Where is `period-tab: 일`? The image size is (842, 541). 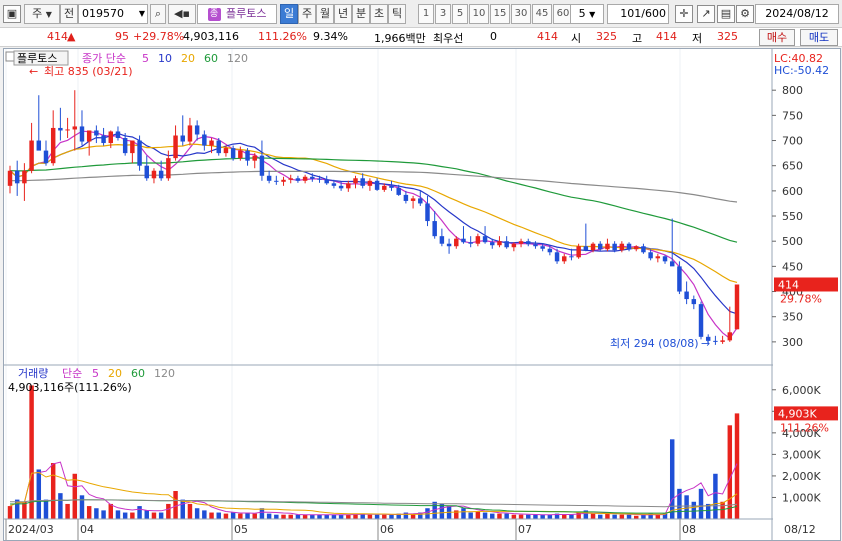 period-tab: 일 is located at coordinates (289, 14).